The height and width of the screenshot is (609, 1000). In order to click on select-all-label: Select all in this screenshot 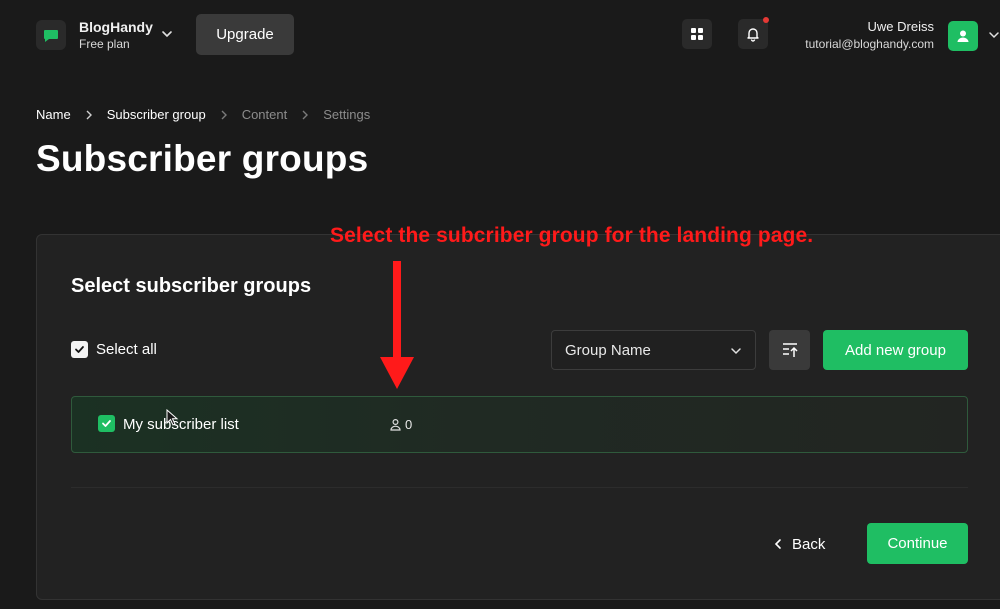, I will do `click(126, 349)`.